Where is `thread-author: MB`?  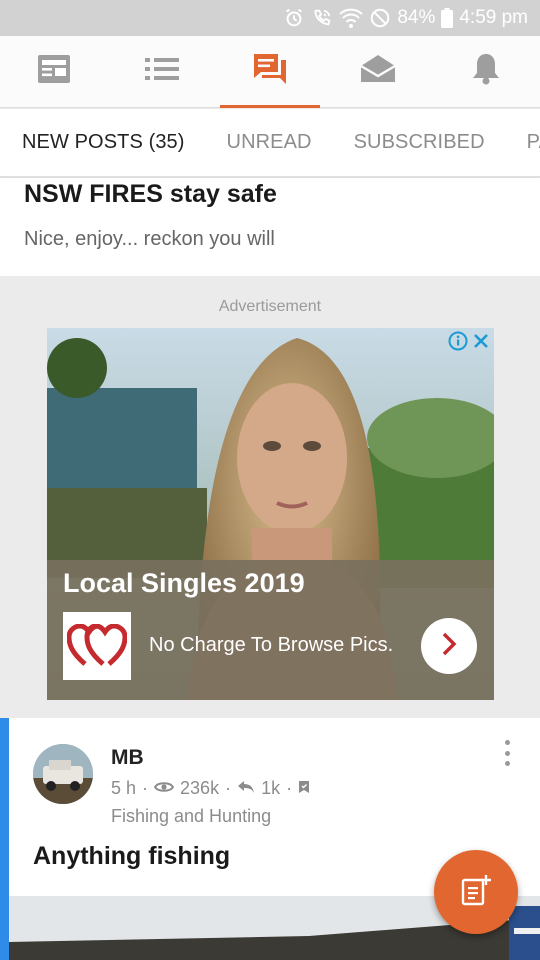 thread-author: MB is located at coordinates (127, 758).